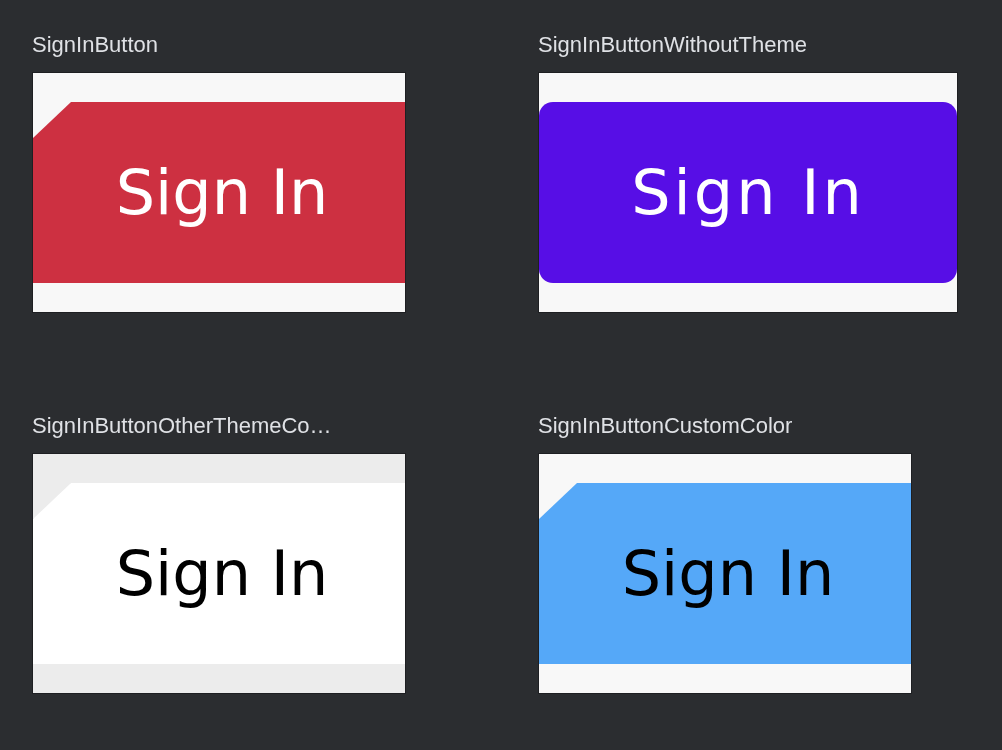  What do you see at coordinates (665, 426) in the screenshot?
I see `preview-title: SignInButtonCustomColor` at bounding box center [665, 426].